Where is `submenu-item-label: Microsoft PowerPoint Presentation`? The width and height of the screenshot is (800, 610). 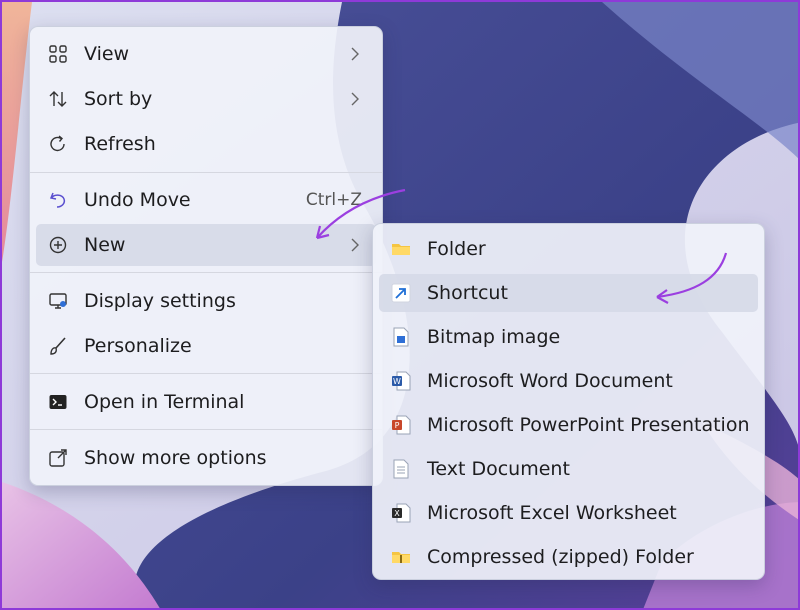 submenu-item-label: Microsoft PowerPoint Presentation is located at coordinates (588, 425).